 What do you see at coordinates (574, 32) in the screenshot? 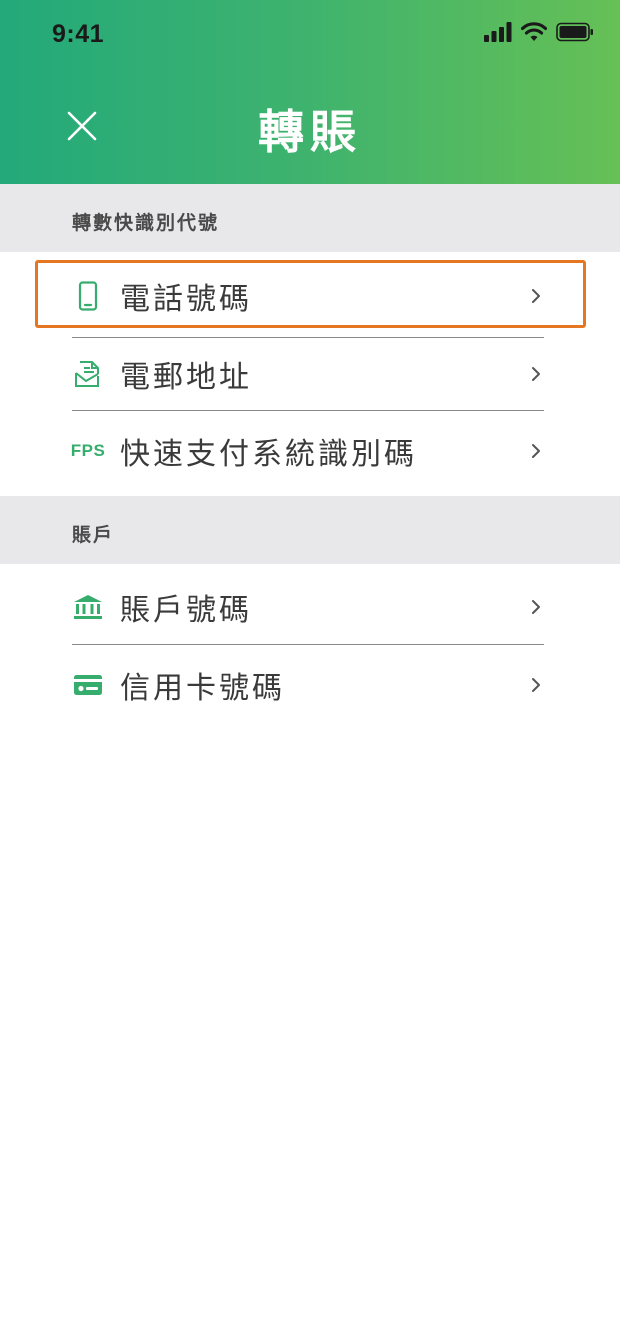
I see `battery-icon` at bounding box center [574, 32].